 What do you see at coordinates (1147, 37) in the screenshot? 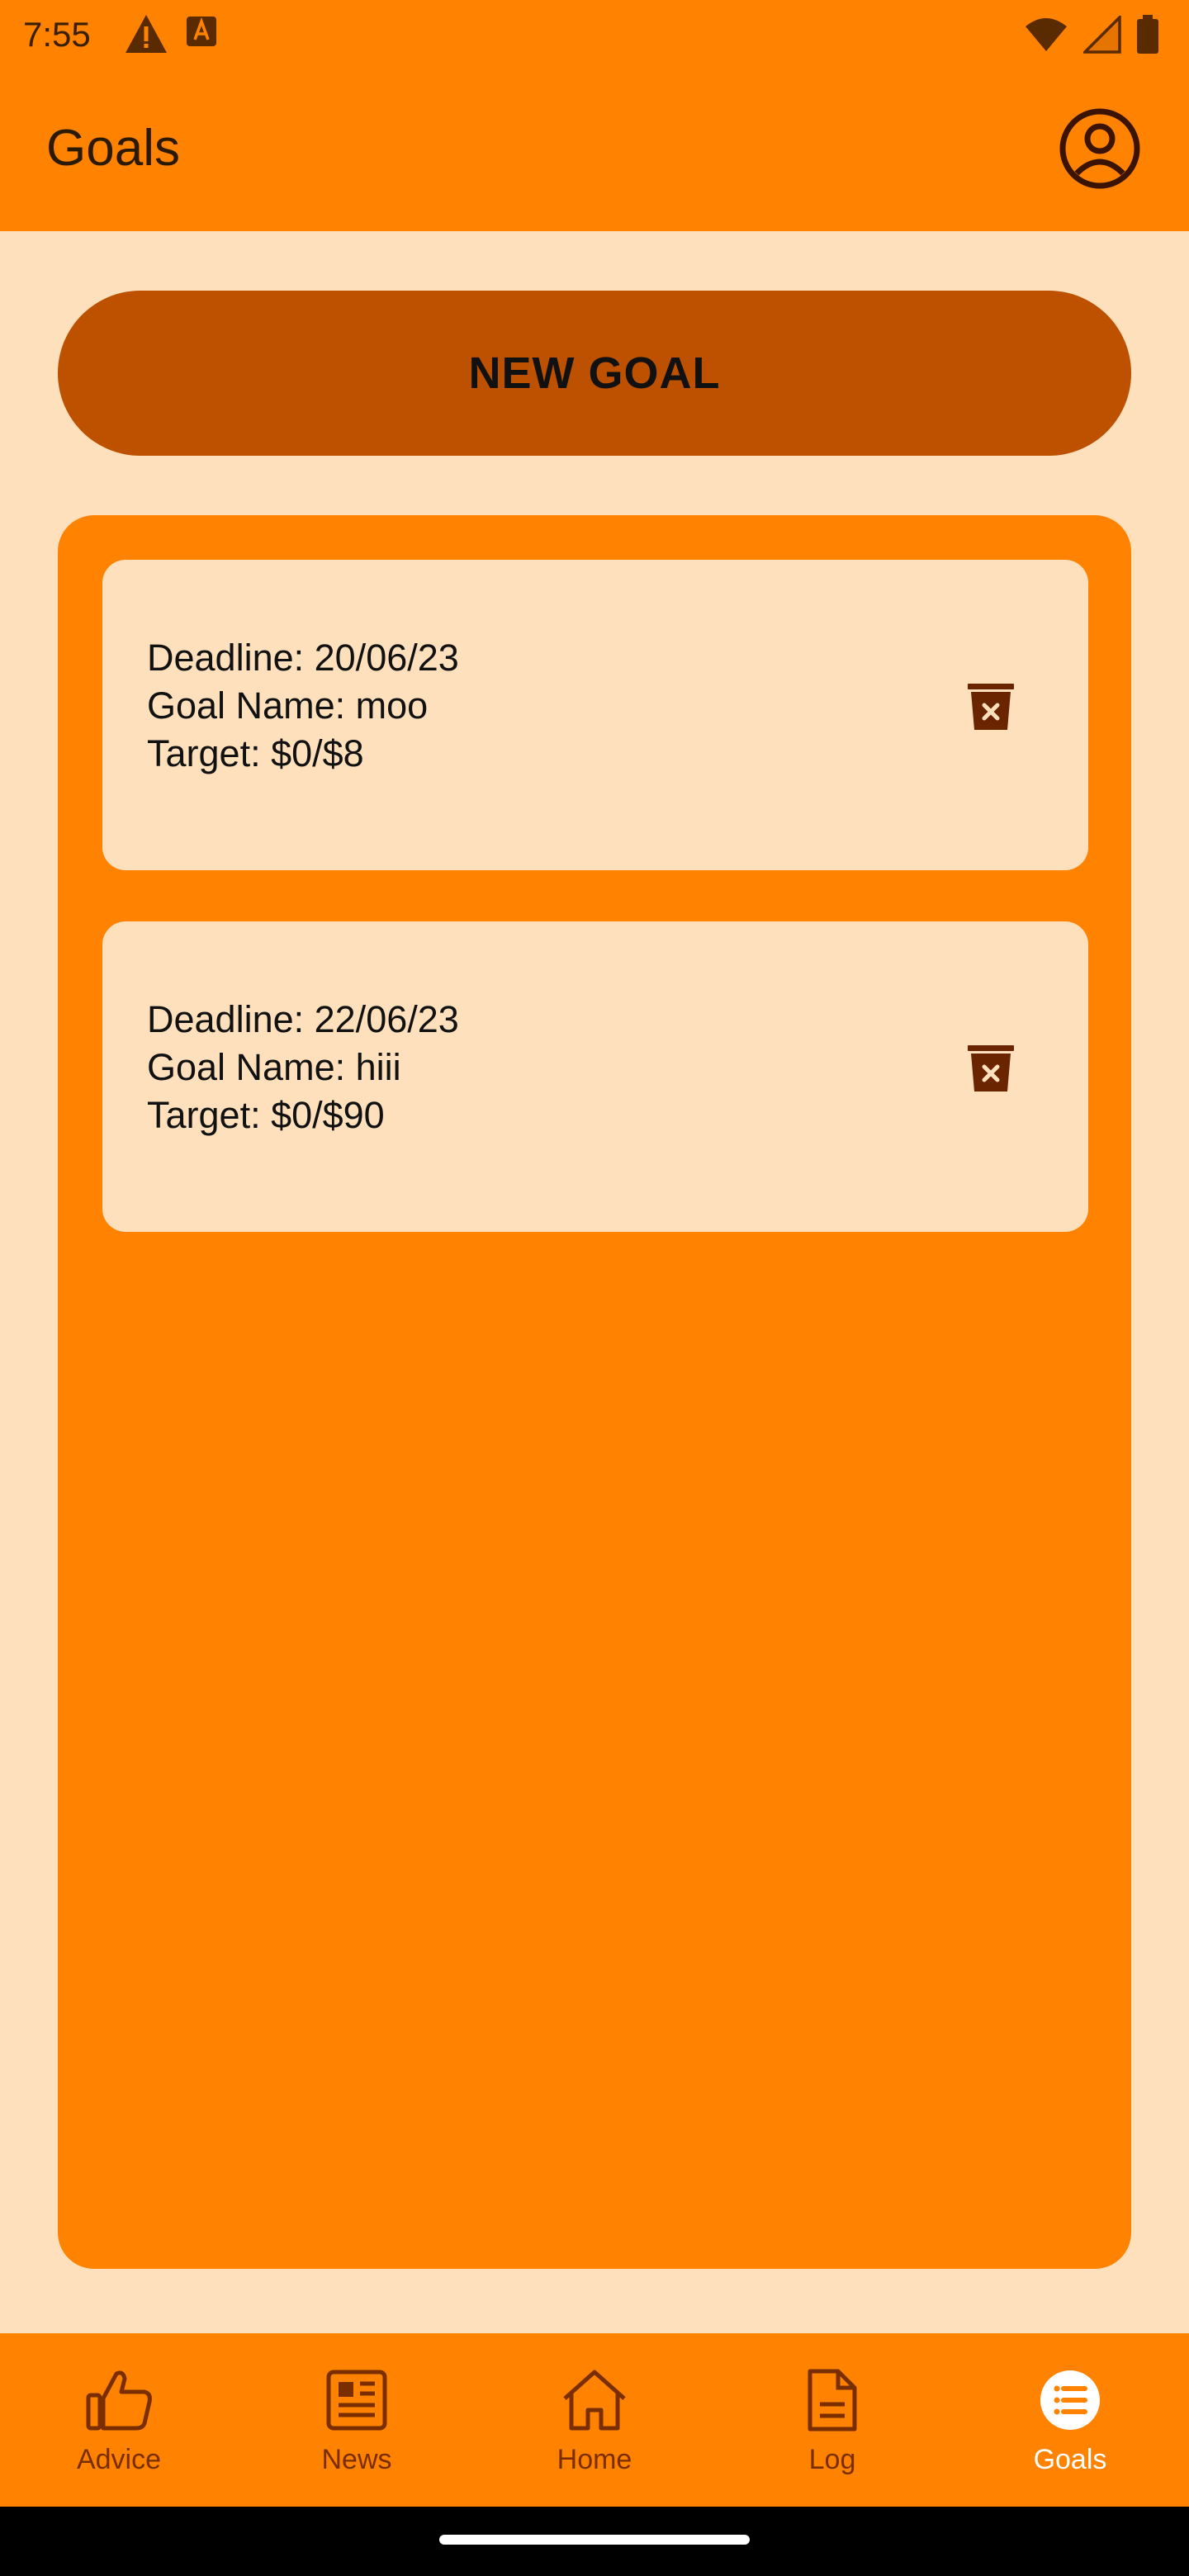
I see `battery-icon` at bounding box center [1147, 37].